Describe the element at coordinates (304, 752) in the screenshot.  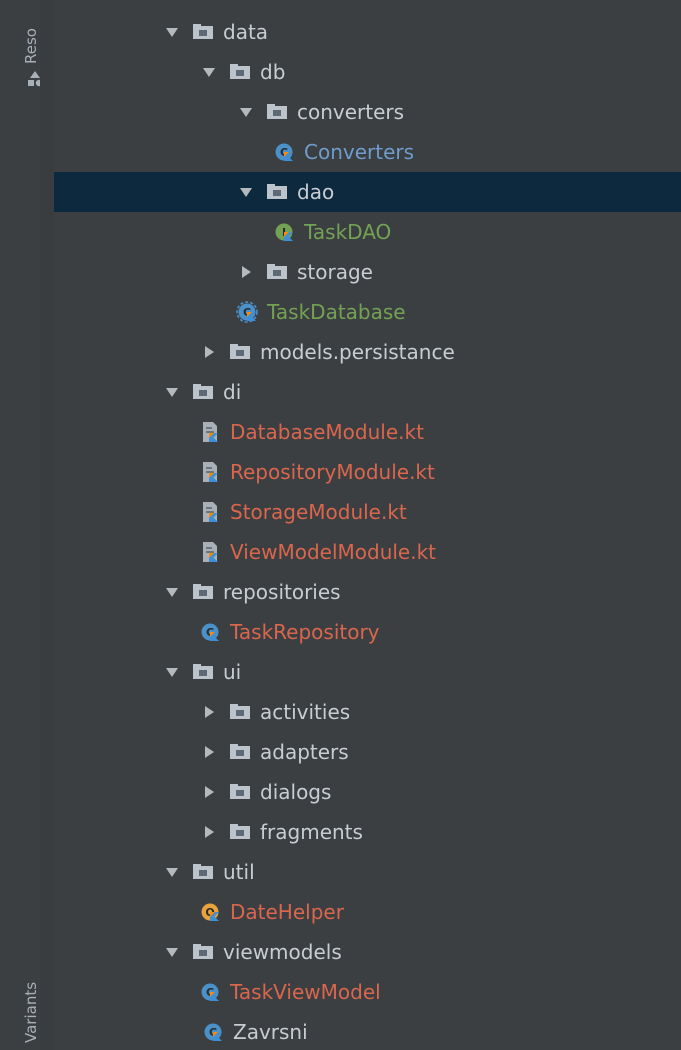
I see `tree-item-label: adapters` at that location.